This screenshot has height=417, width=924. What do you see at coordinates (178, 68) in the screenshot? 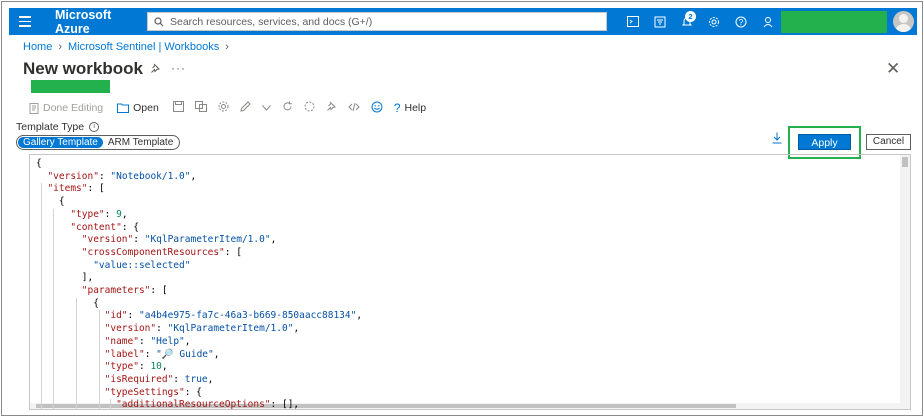
I see `more-options-icon: ···` at bounding box center [178, 68].